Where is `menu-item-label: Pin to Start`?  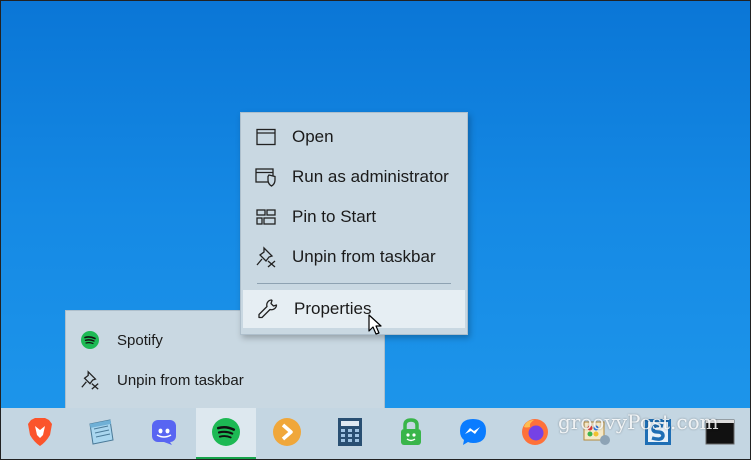 menu-item-label: Pin to Start is located at coordinates (334, 216).